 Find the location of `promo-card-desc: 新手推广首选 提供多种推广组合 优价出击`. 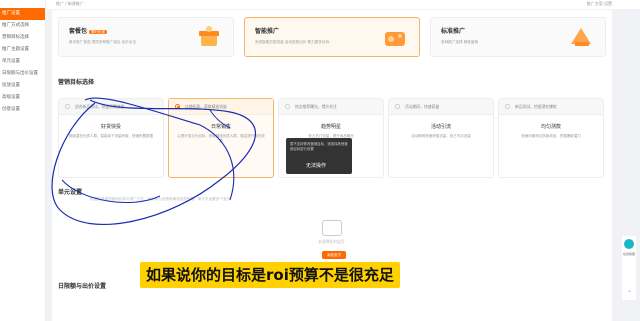

promo-card-desc: 新手推广首选 提供多种推广组合 优价出击 is located at coordinates (102, 42).